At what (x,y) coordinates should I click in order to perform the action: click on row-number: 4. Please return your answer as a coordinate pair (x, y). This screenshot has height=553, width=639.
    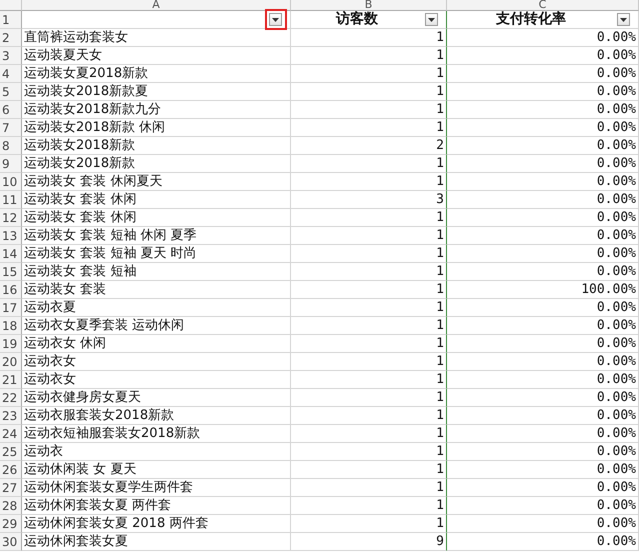
    Looking at the image, I should click on (11, 74).